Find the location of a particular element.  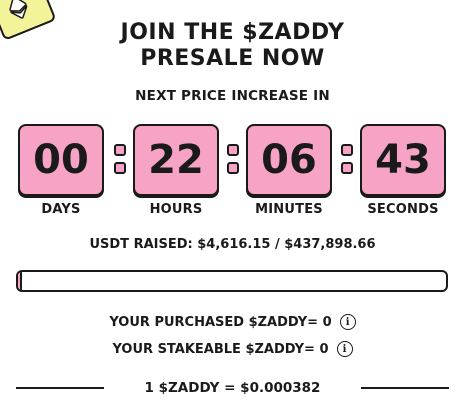

ethereum-icon is located at coordinates (18, 10).